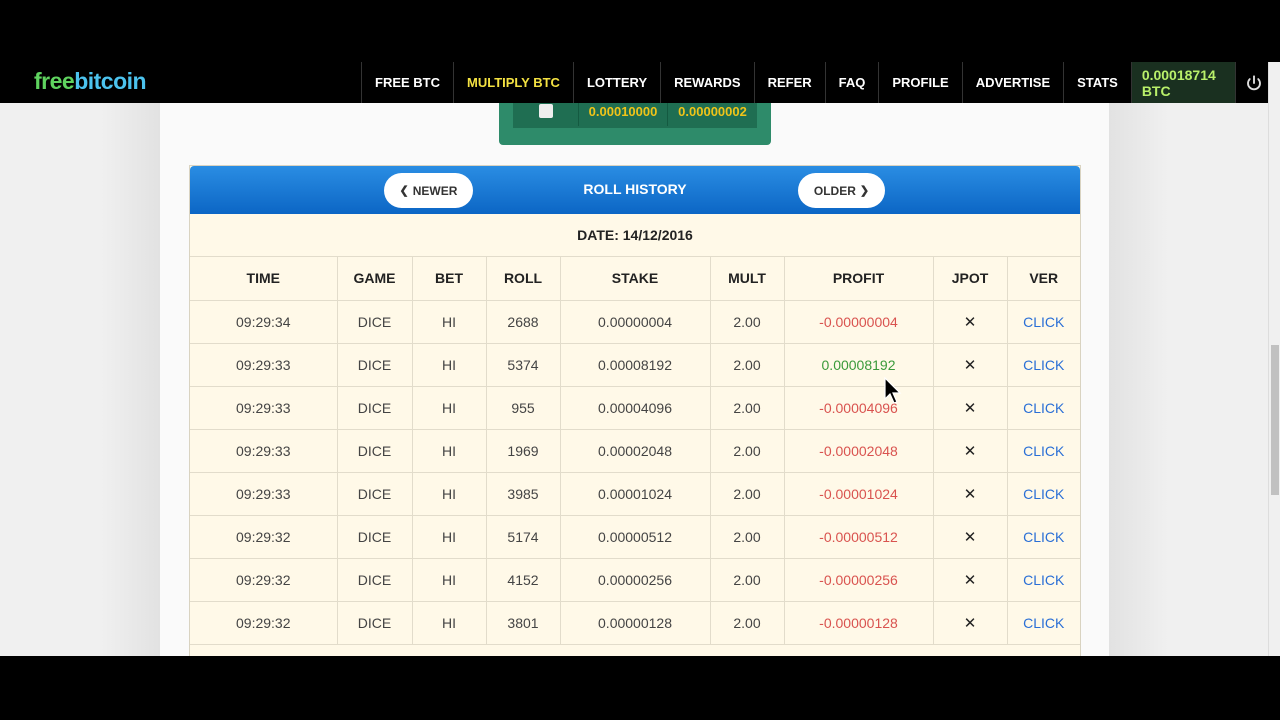  Describe the element at coordinates (375, 279) in the screenshot. I see `column-header-game: GAME` at that location.